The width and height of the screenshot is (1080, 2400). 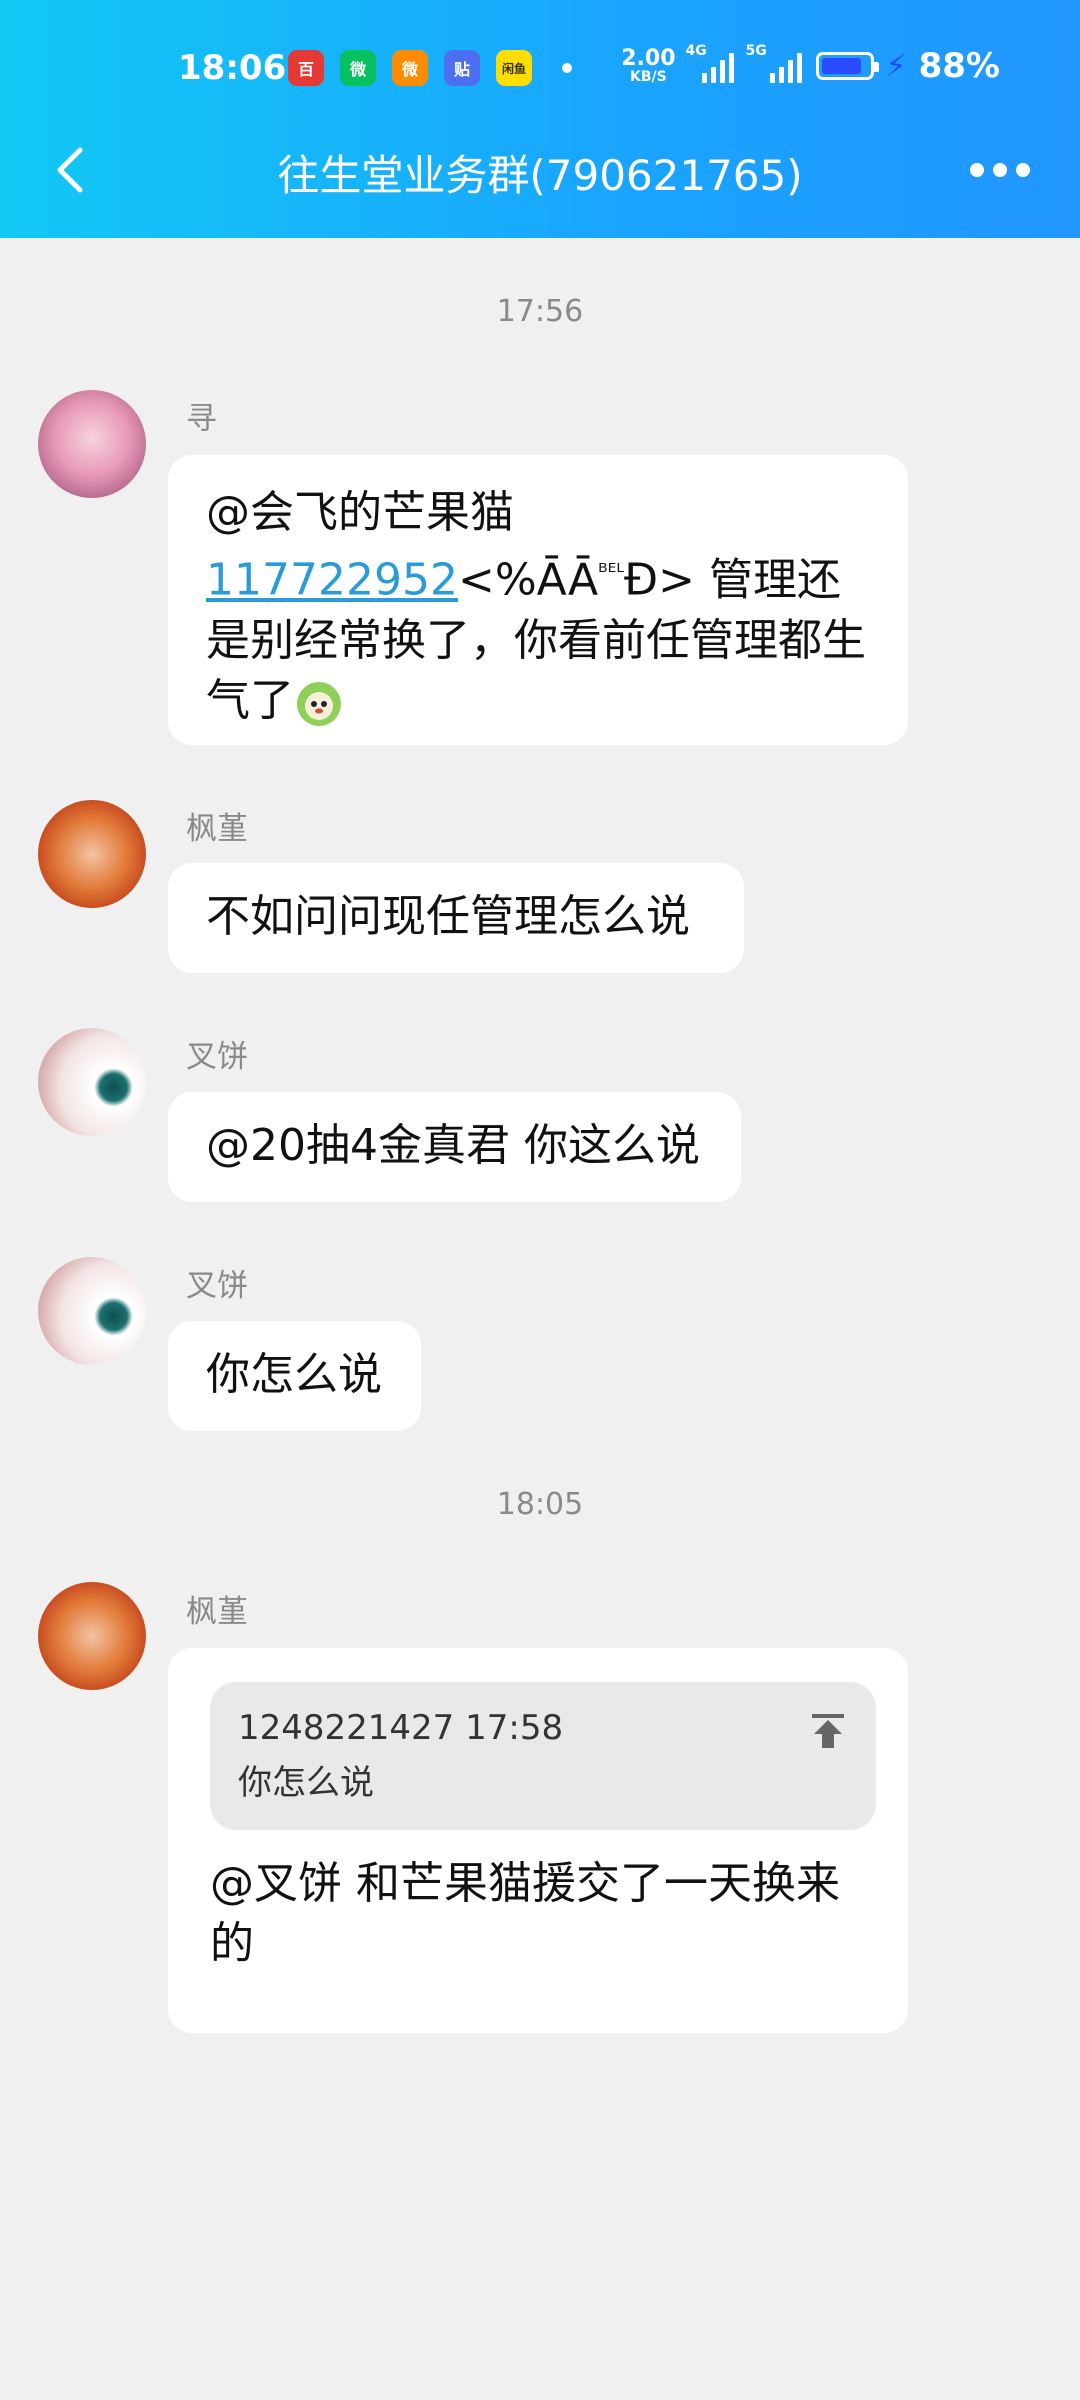 What do you see at coordinates (360, 512) in the screenshot?
I see `mention: @会飞的芒果猫` at bounding box center [360, 512].